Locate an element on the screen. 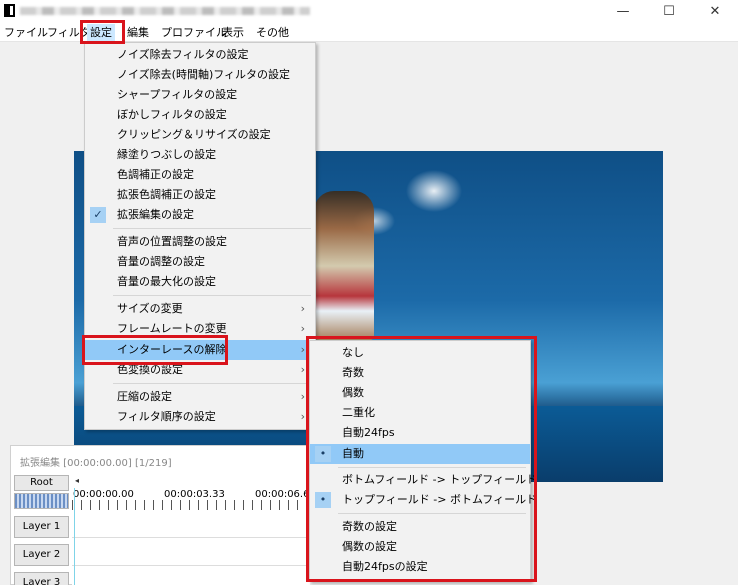  menu-item-blur-filter: ぼかしフィルタの設定 is located at coordinates (200, 115).